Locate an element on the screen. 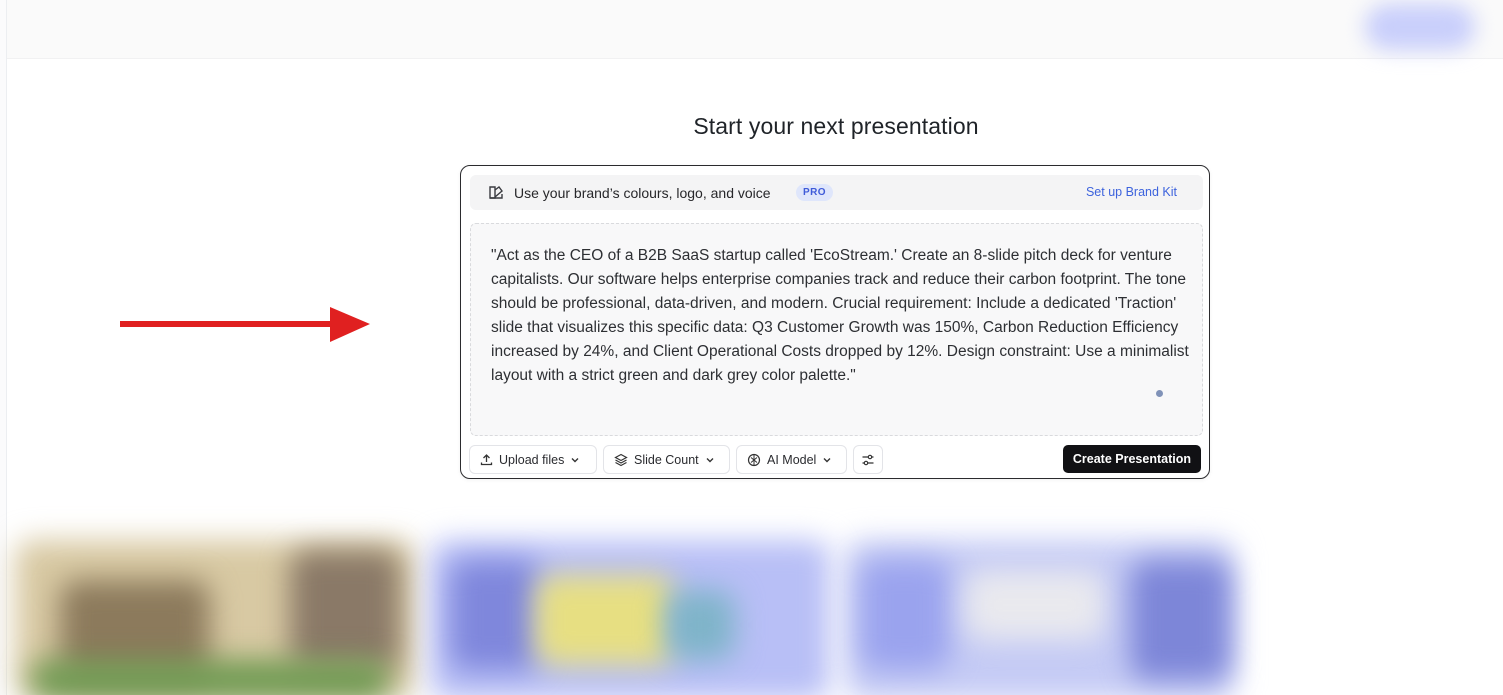  slide-count-label: Slide Count is located at coordinates (666, 459).